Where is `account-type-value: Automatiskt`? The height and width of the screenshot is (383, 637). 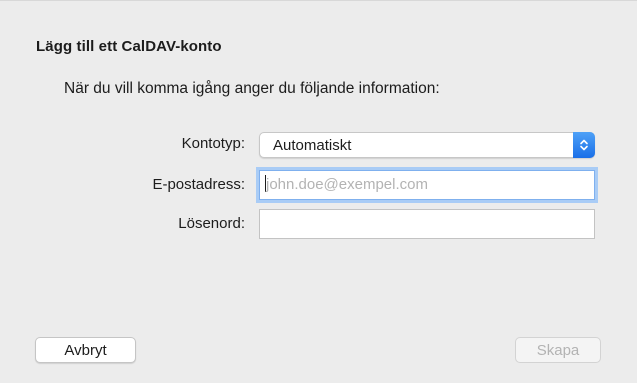
account-type-value: Automatiskt is located at coordinates (312, 145).